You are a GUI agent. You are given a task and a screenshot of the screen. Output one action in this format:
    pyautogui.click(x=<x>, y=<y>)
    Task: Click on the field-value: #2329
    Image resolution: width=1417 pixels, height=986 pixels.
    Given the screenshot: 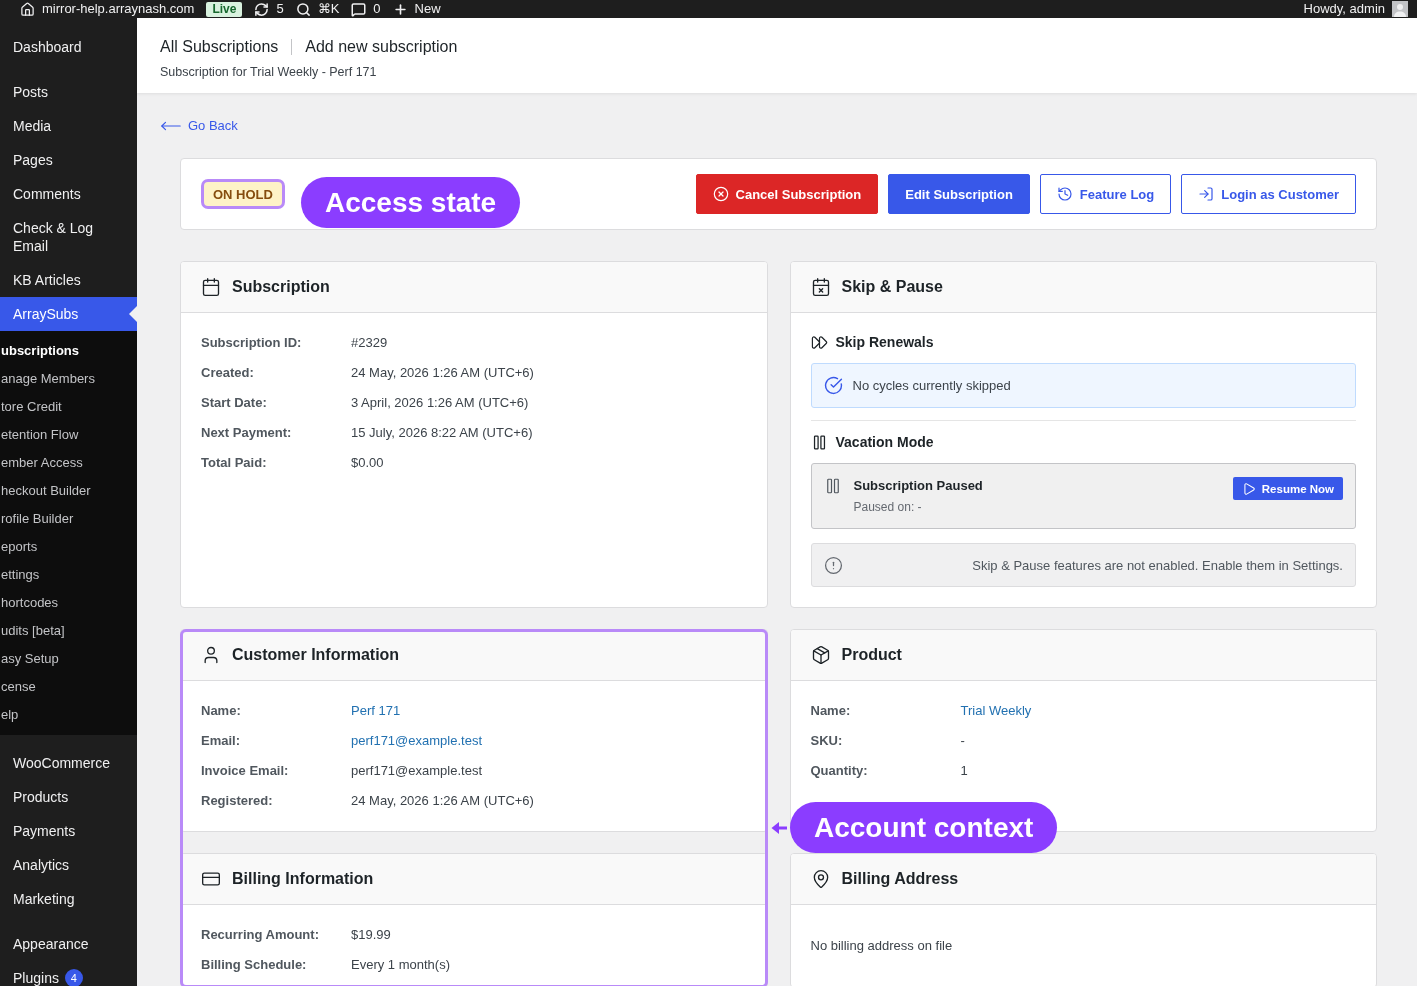 What is the action you would take?
    pyautogui.click(x=369, y=343)
    